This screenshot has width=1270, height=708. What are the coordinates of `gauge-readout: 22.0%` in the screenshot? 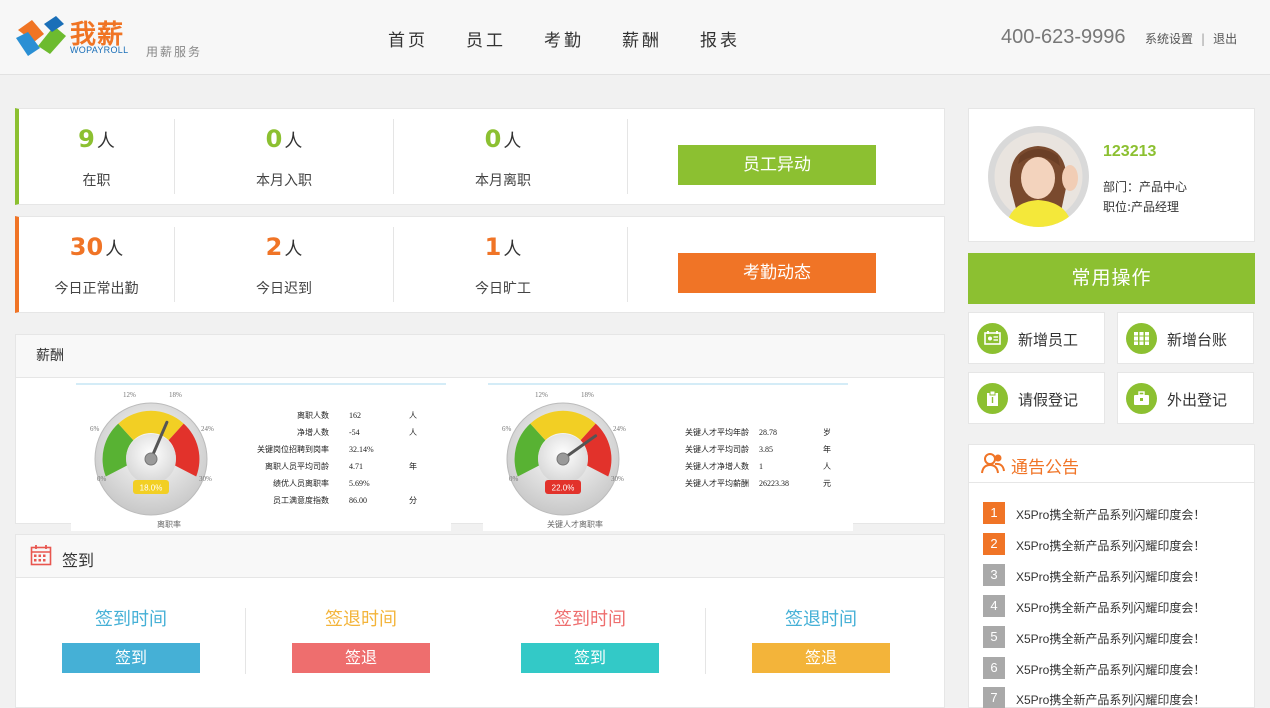 It's located at (563, 488).